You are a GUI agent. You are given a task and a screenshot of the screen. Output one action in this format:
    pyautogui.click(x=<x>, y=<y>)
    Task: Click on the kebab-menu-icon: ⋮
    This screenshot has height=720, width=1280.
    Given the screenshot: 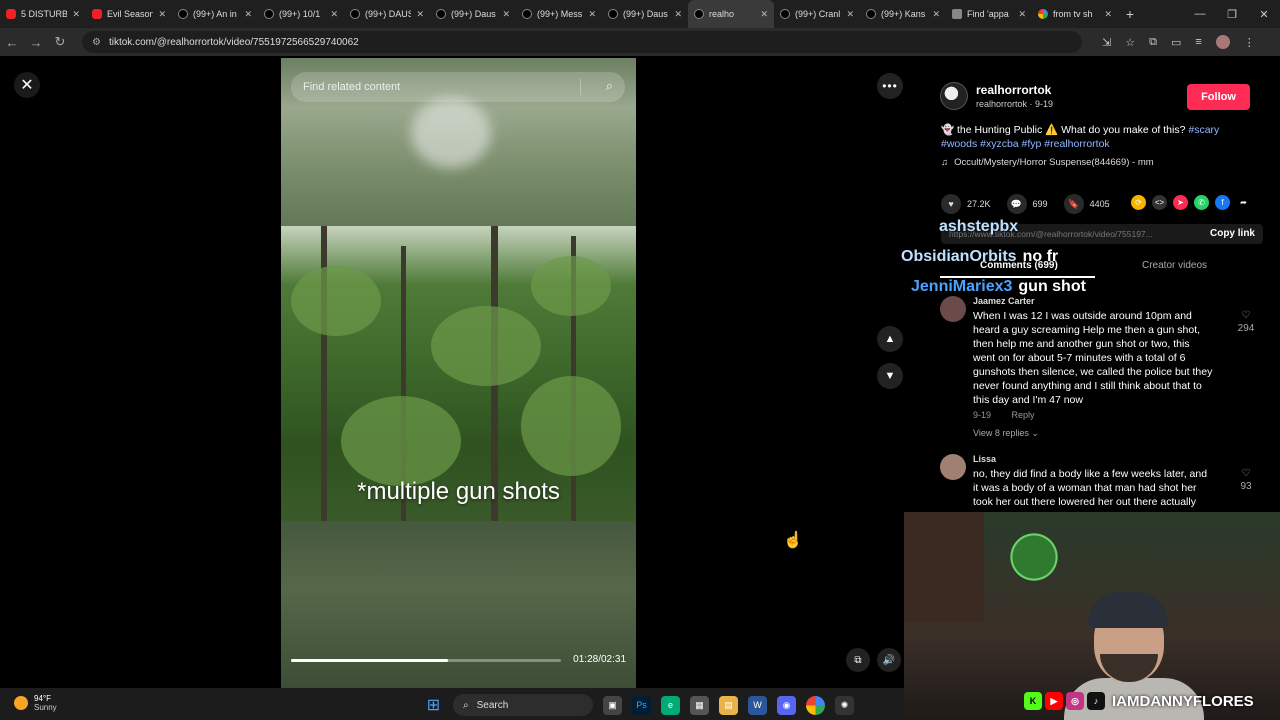 What is the action you would take?
    pyautogui.click(x=1249, y=42)
    